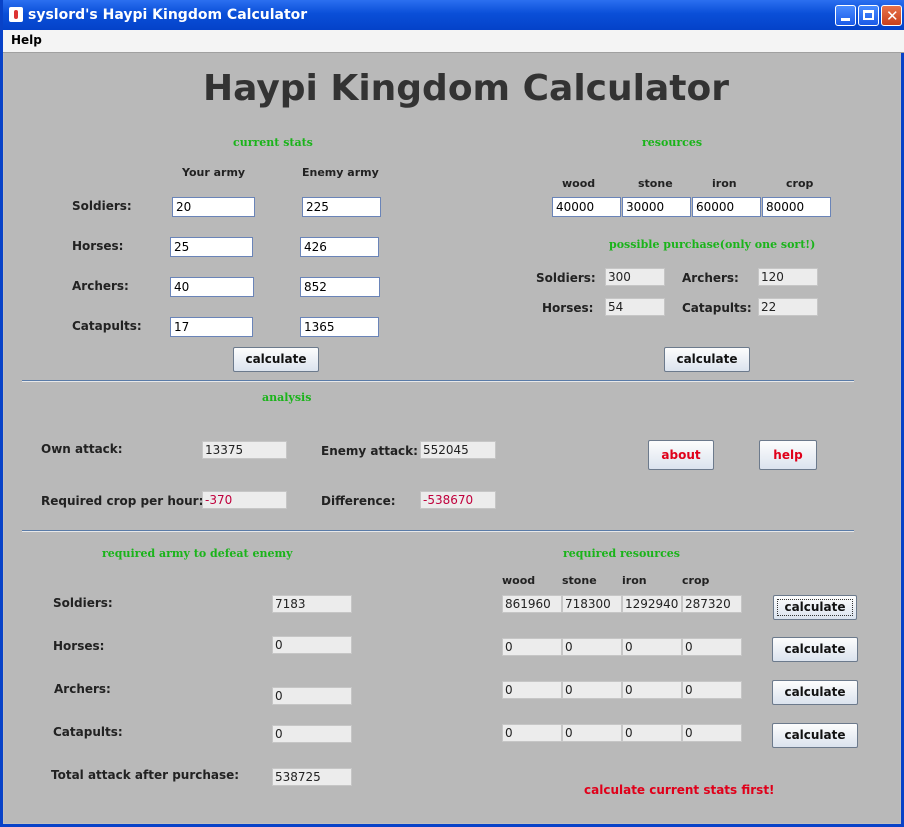 The width and height of the screenshot is (904, 827). Describe the element at coordinates (213, 207) in the screenshot. I see `your-soldiers-input: 20` at that location.